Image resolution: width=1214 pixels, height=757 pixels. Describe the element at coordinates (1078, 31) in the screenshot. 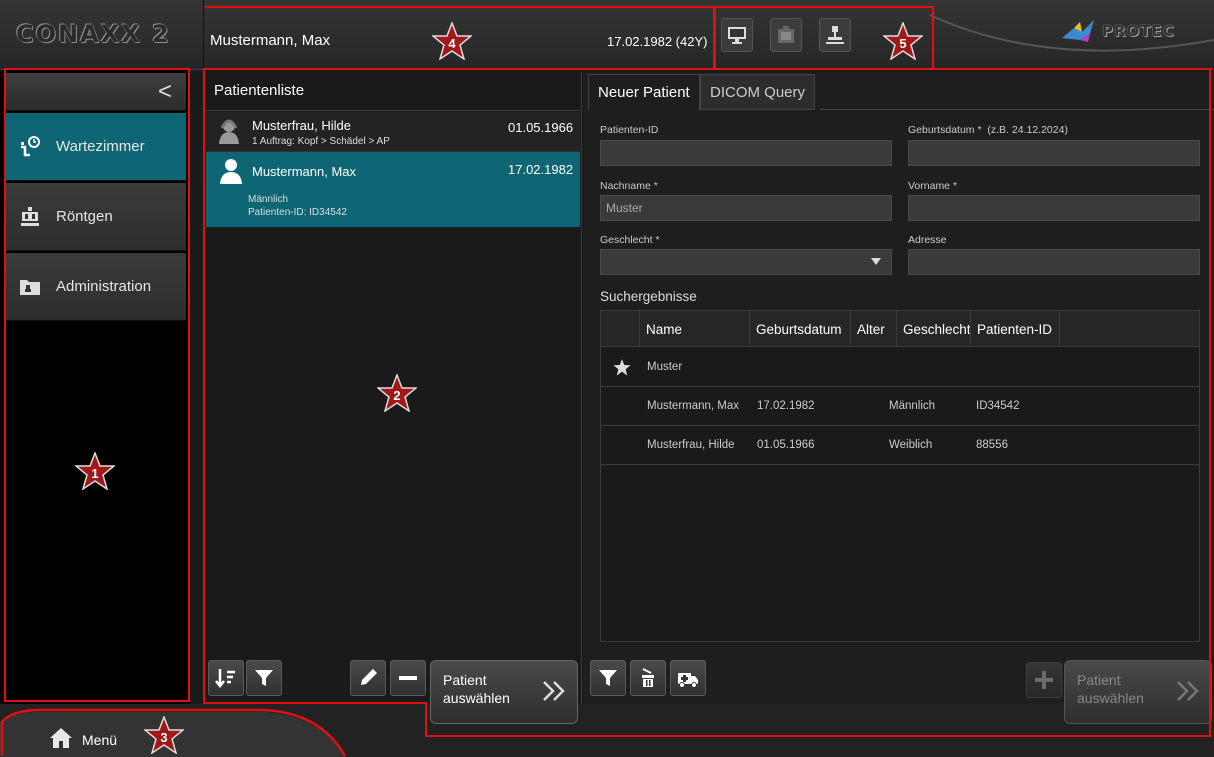

I see `protec-bird-icon` at that location.